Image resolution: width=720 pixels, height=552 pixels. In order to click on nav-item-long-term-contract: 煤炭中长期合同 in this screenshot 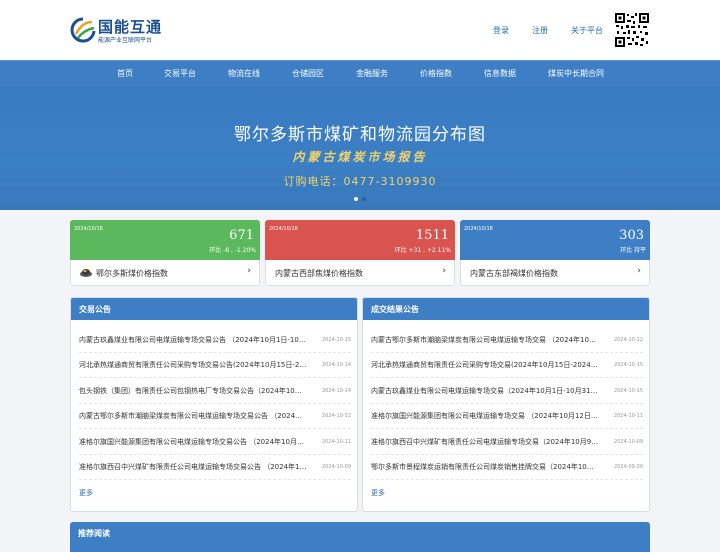, I will do `click(576, 73)`.